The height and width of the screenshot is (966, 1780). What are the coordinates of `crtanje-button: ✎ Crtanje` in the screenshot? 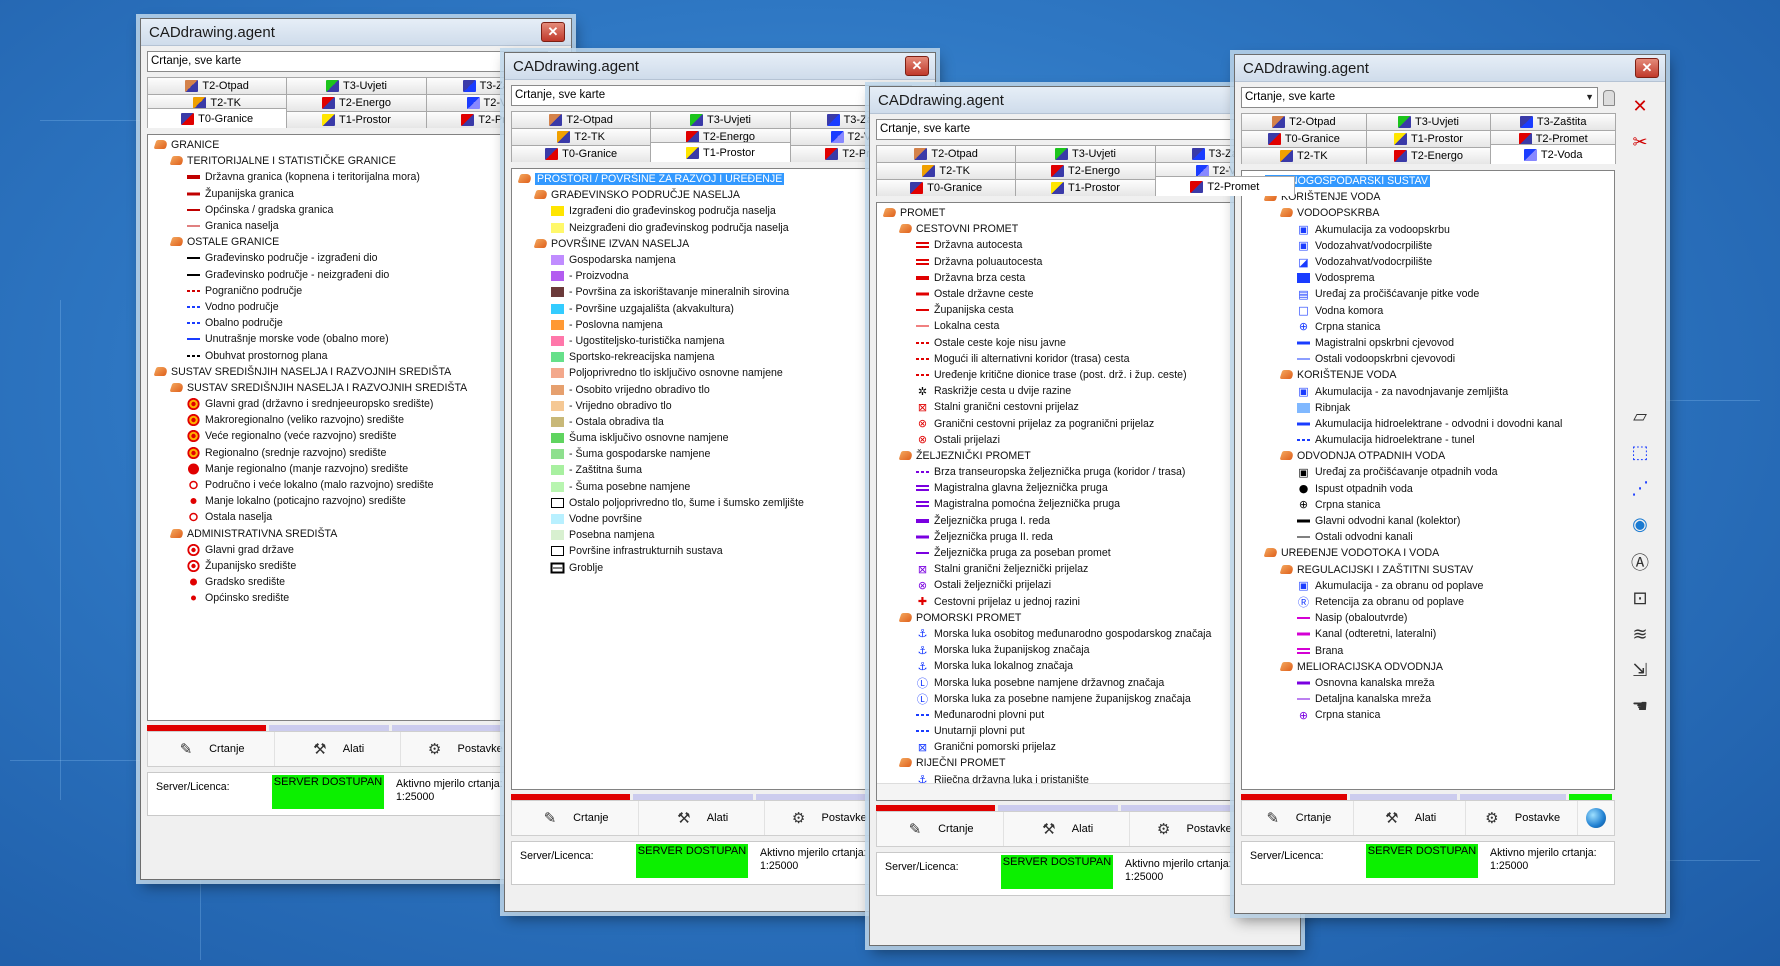 It's located at (1298, 818).